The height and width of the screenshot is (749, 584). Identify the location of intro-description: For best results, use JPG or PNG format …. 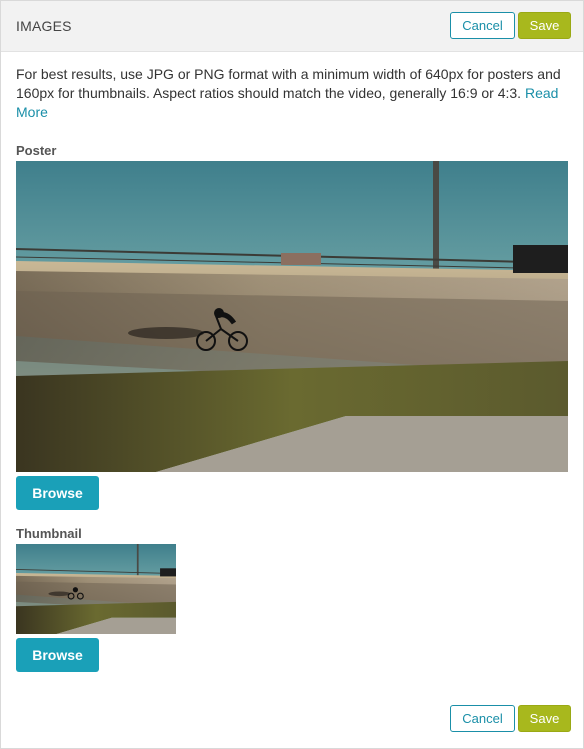
(288, 83).